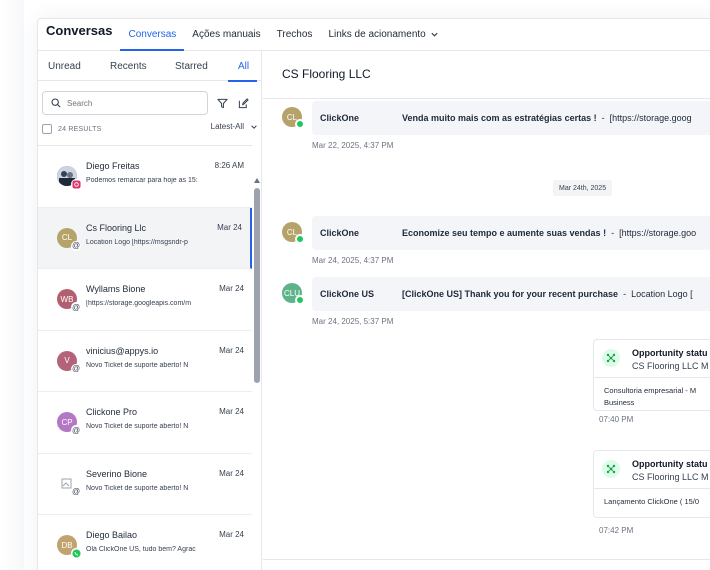 This screenshot has height=570, width=710. I want to click on whatsapp-icon, so click(76, 553).